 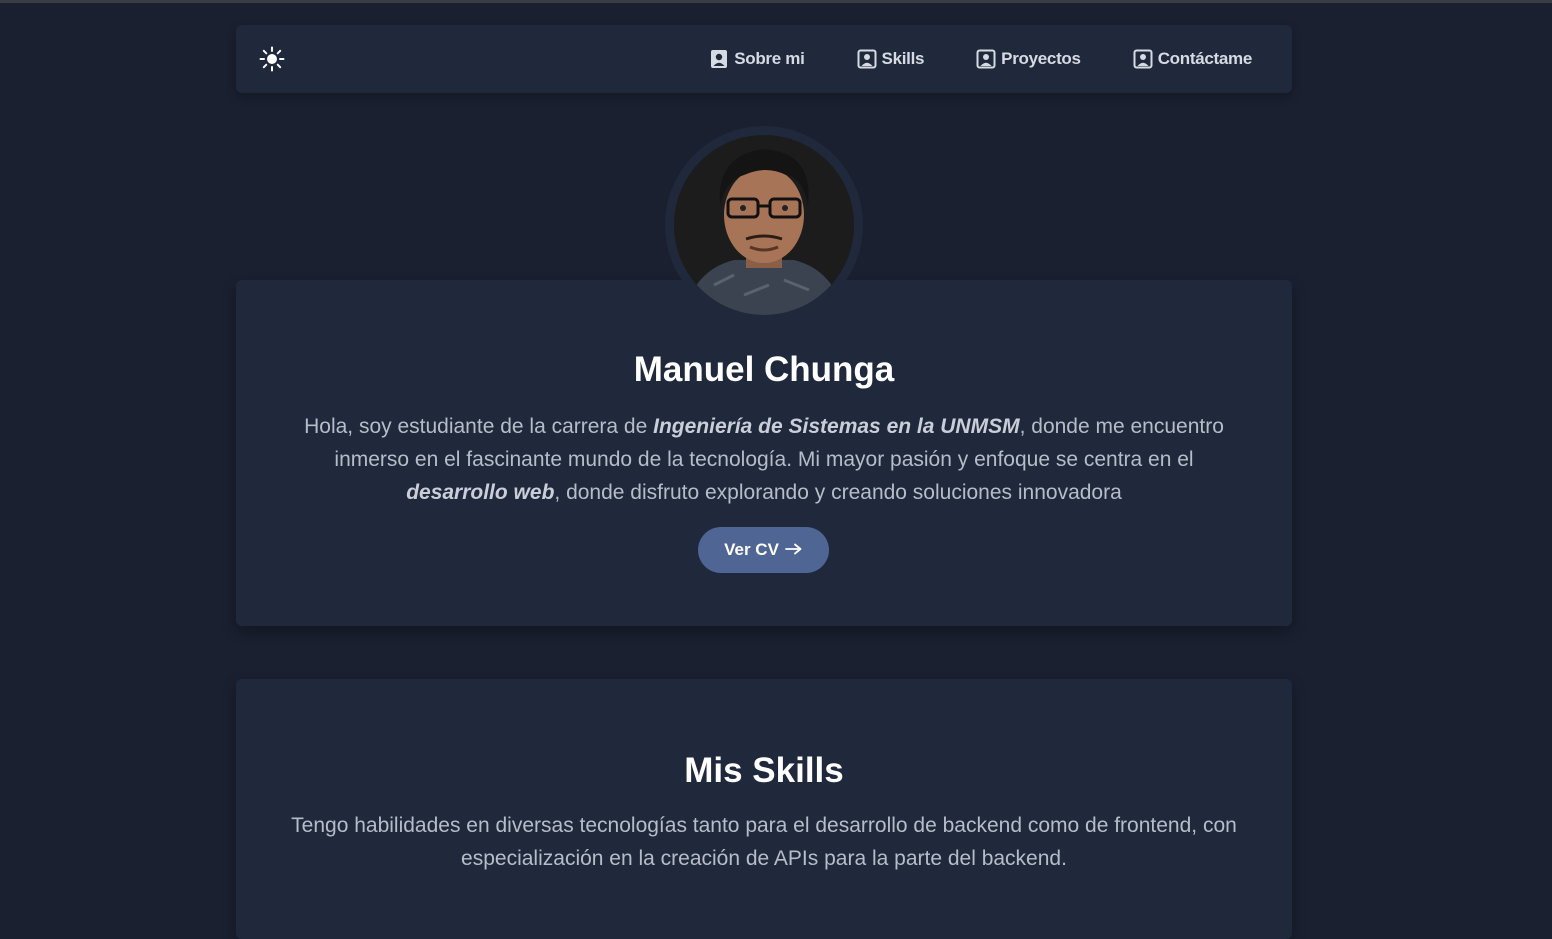 I want to click on navbar: Sobre mi Skills Proyectos Contáctame, so click(x=764, y=59).